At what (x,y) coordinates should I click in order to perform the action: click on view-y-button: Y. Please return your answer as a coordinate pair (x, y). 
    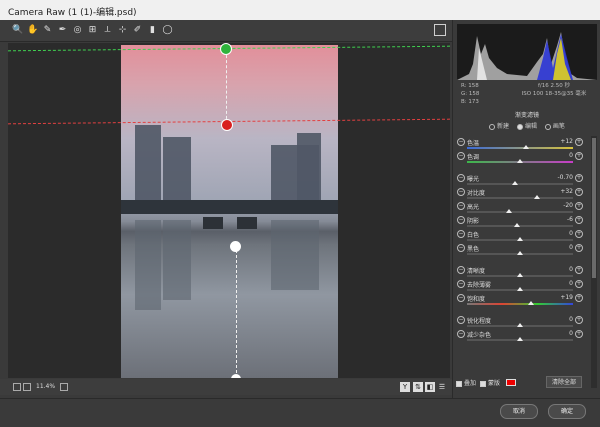
    Looking at the image, I should click on (405, 387).